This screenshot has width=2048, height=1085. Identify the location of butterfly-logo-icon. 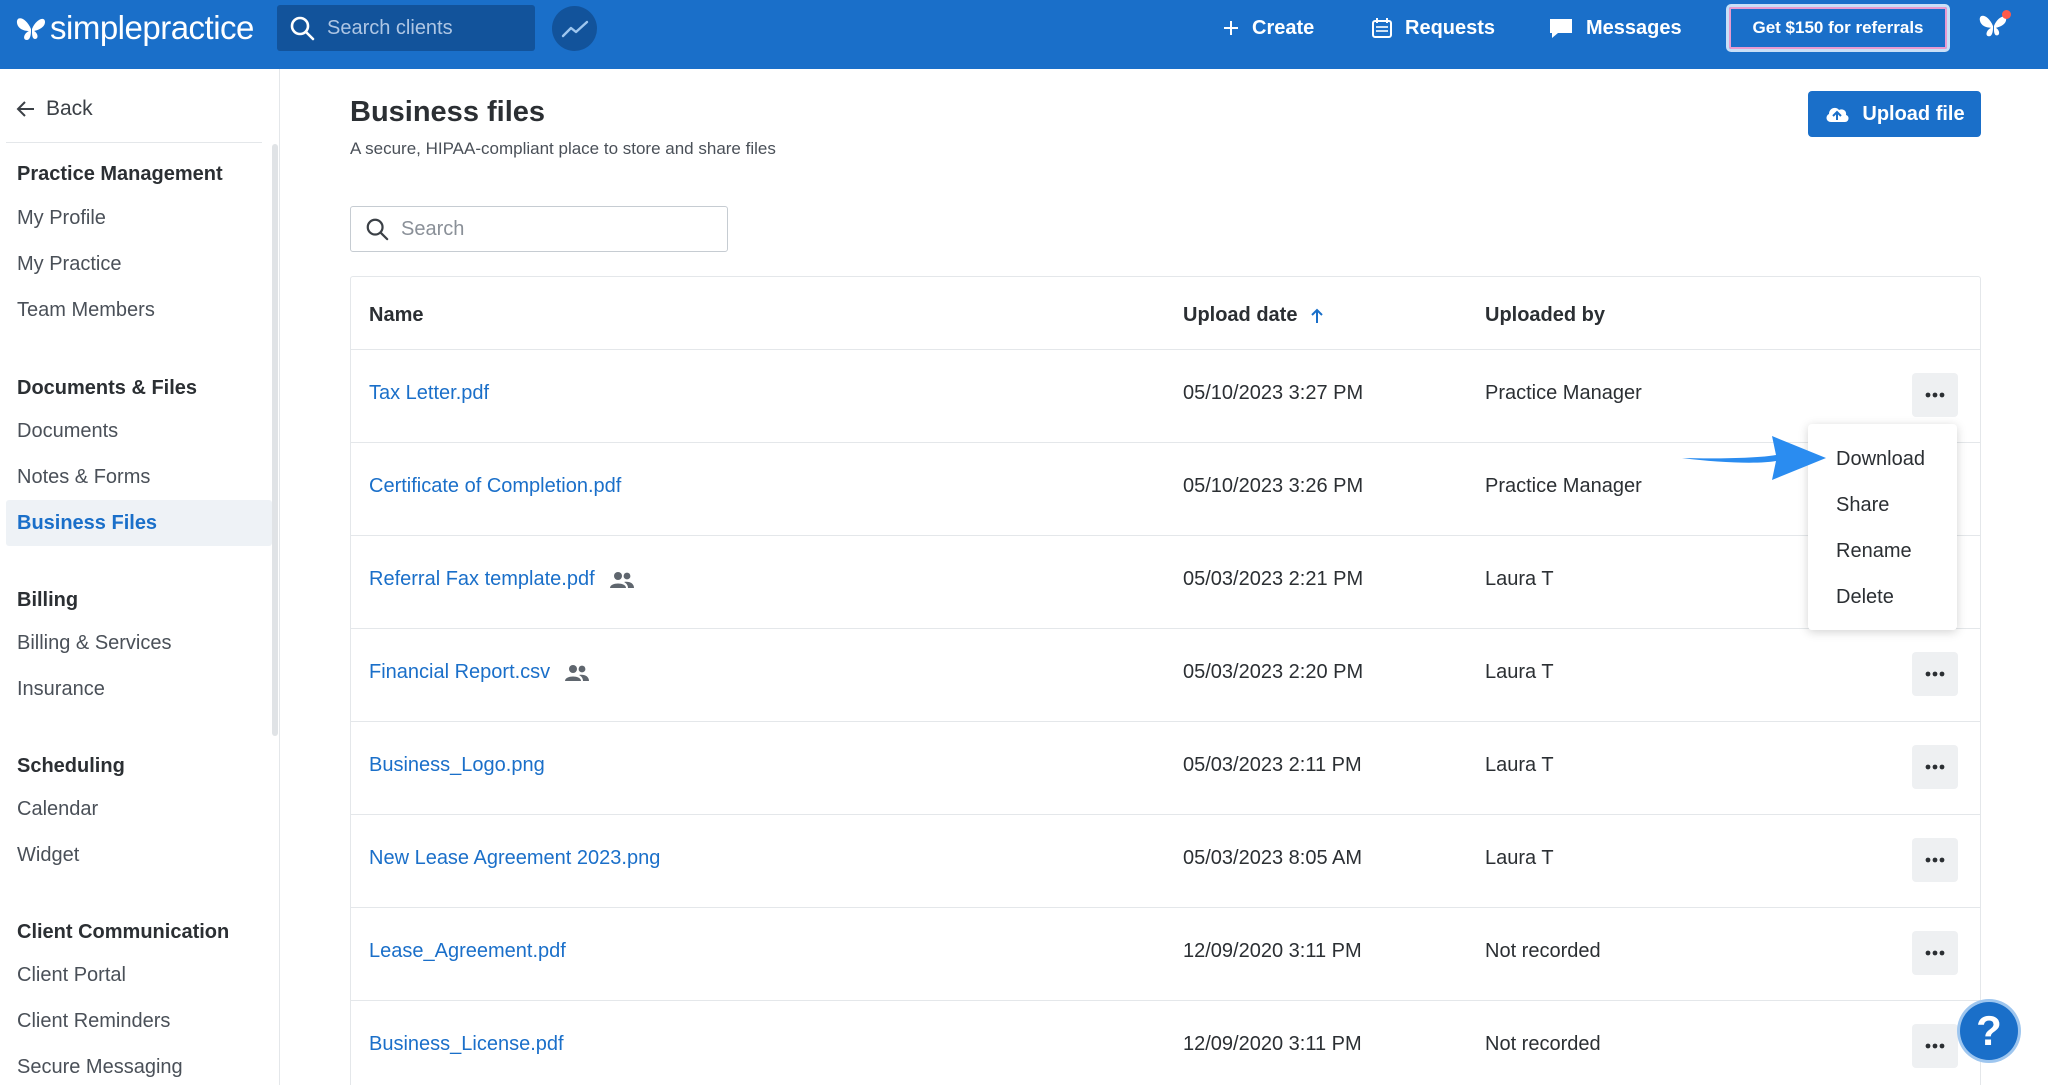
(30, 29).